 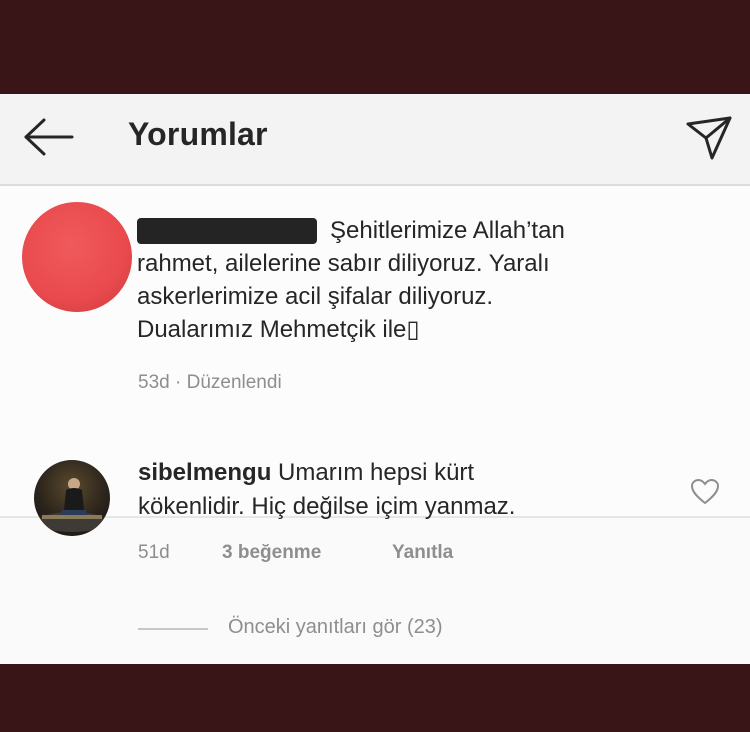 I want to click on reply-username: sibelmengu, so click(x=204, y=472).